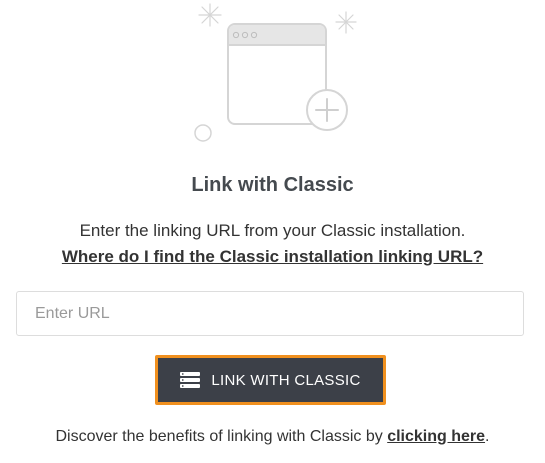 The image size is (545, 463). What do you see at coordinates (190, 380) in the screenshot?
I see `server-icon` at bounding box center [190, 380].